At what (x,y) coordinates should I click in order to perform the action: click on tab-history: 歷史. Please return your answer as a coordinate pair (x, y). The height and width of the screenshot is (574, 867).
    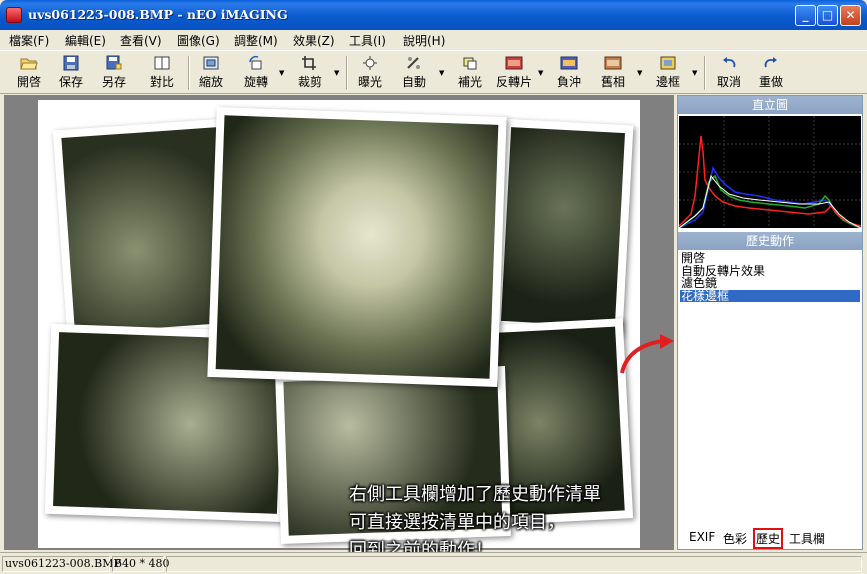
    Looking at the image, I should click on (768, 538).